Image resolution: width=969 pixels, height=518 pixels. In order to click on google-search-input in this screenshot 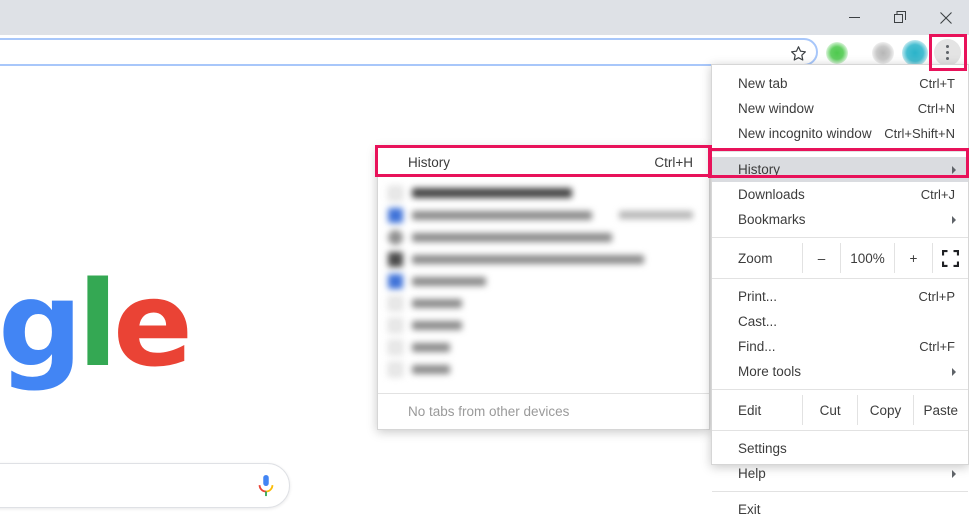, I will do `click(145, 485)`.